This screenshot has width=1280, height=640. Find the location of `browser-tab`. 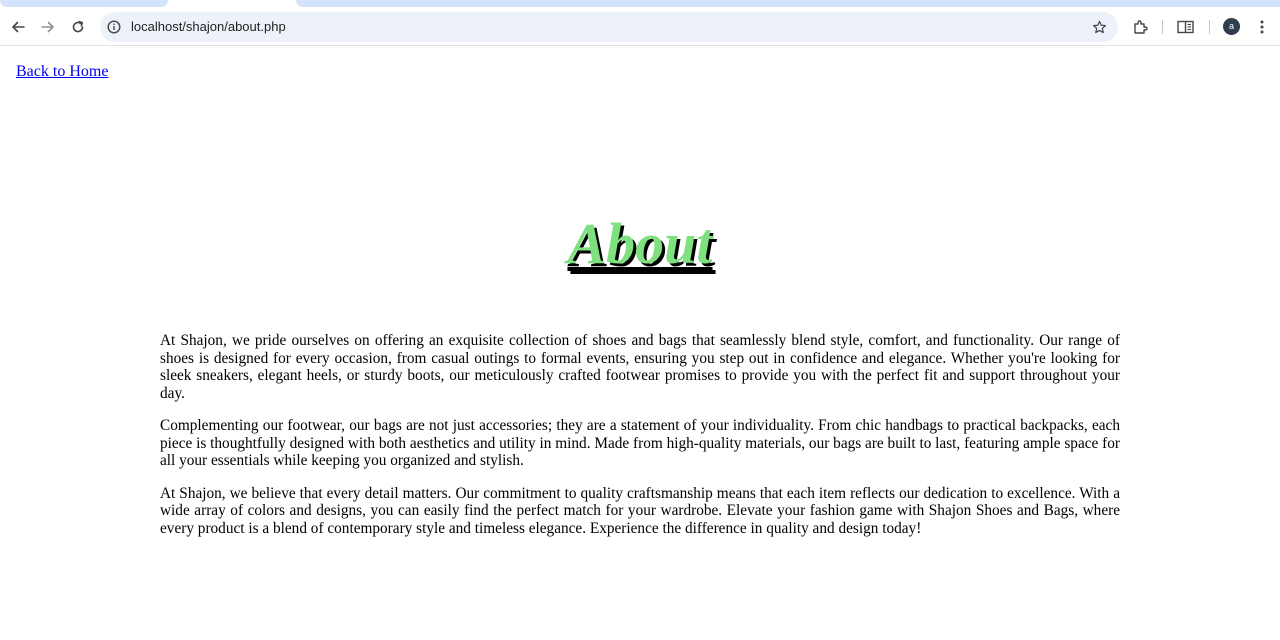

browser-tab is located at coordinates (84, 3).